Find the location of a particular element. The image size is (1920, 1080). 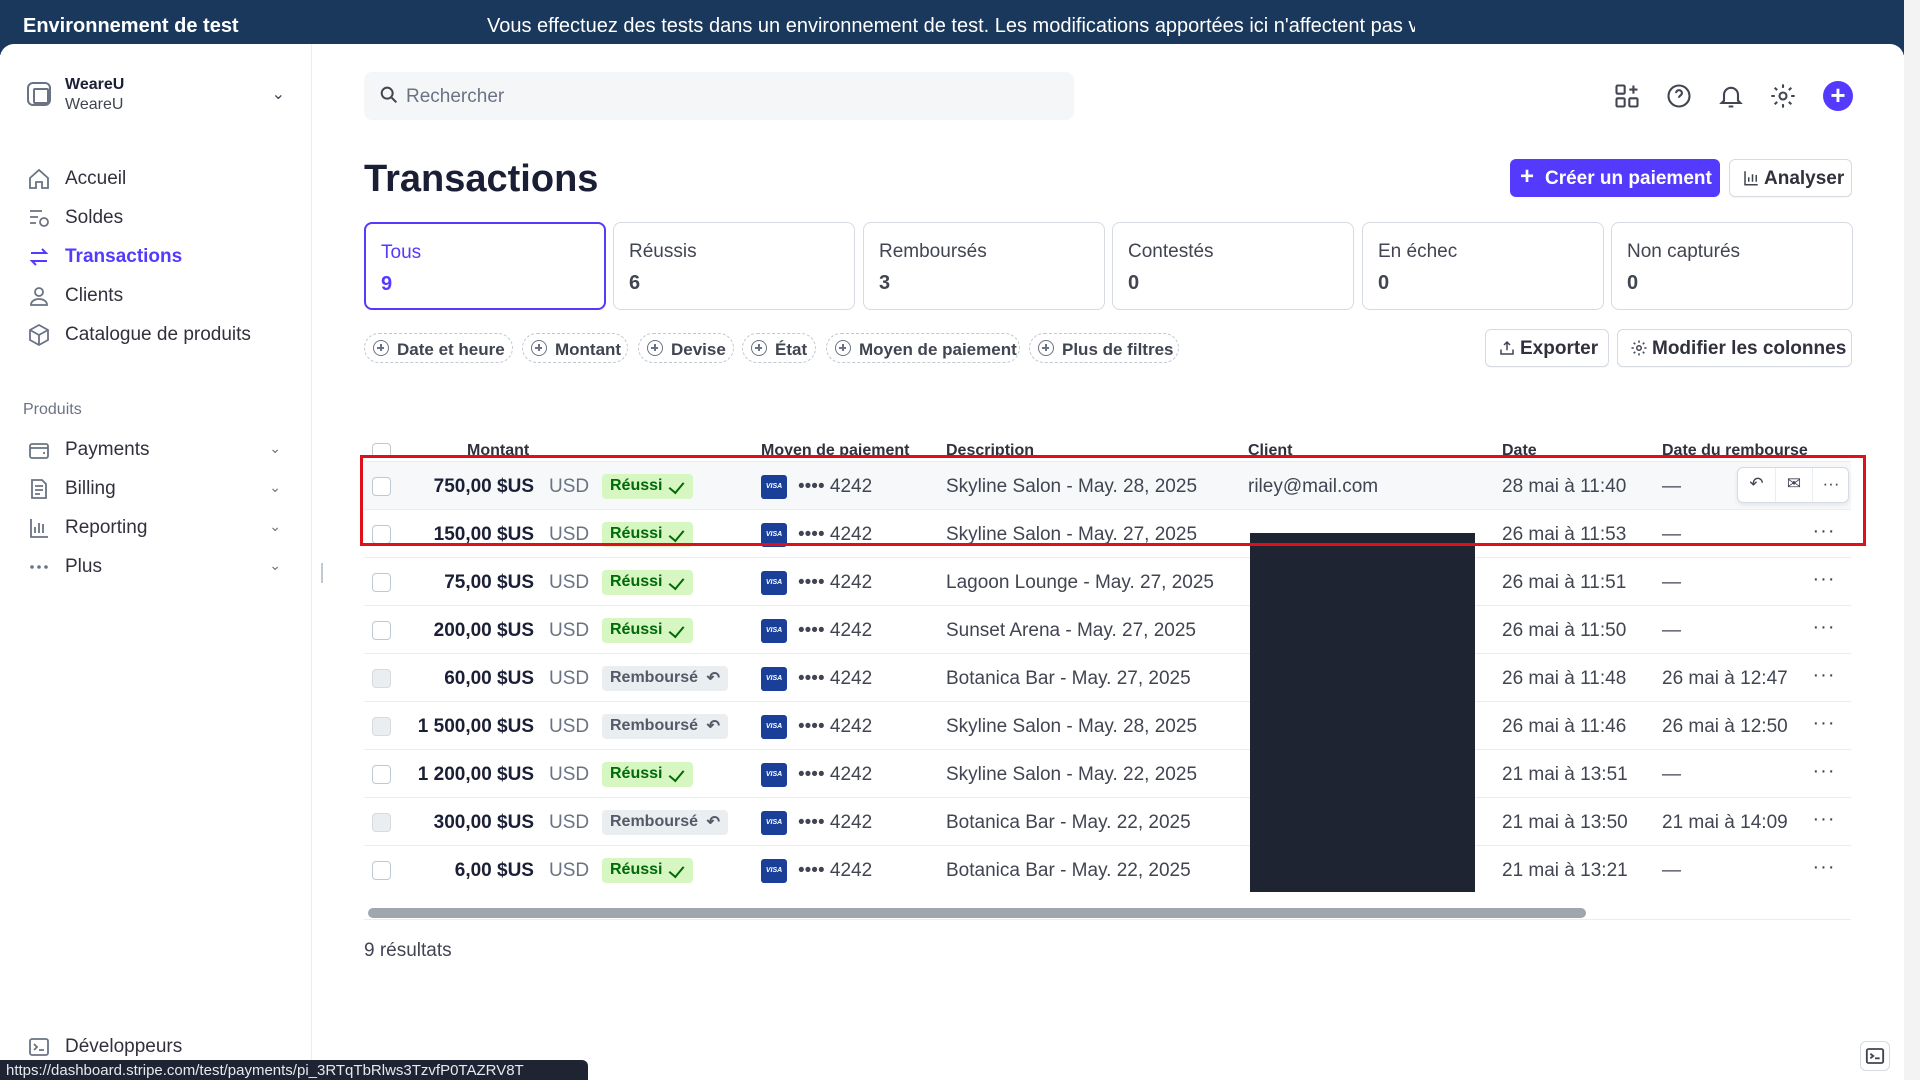

help-icon is located at coordinates (1679, 96).